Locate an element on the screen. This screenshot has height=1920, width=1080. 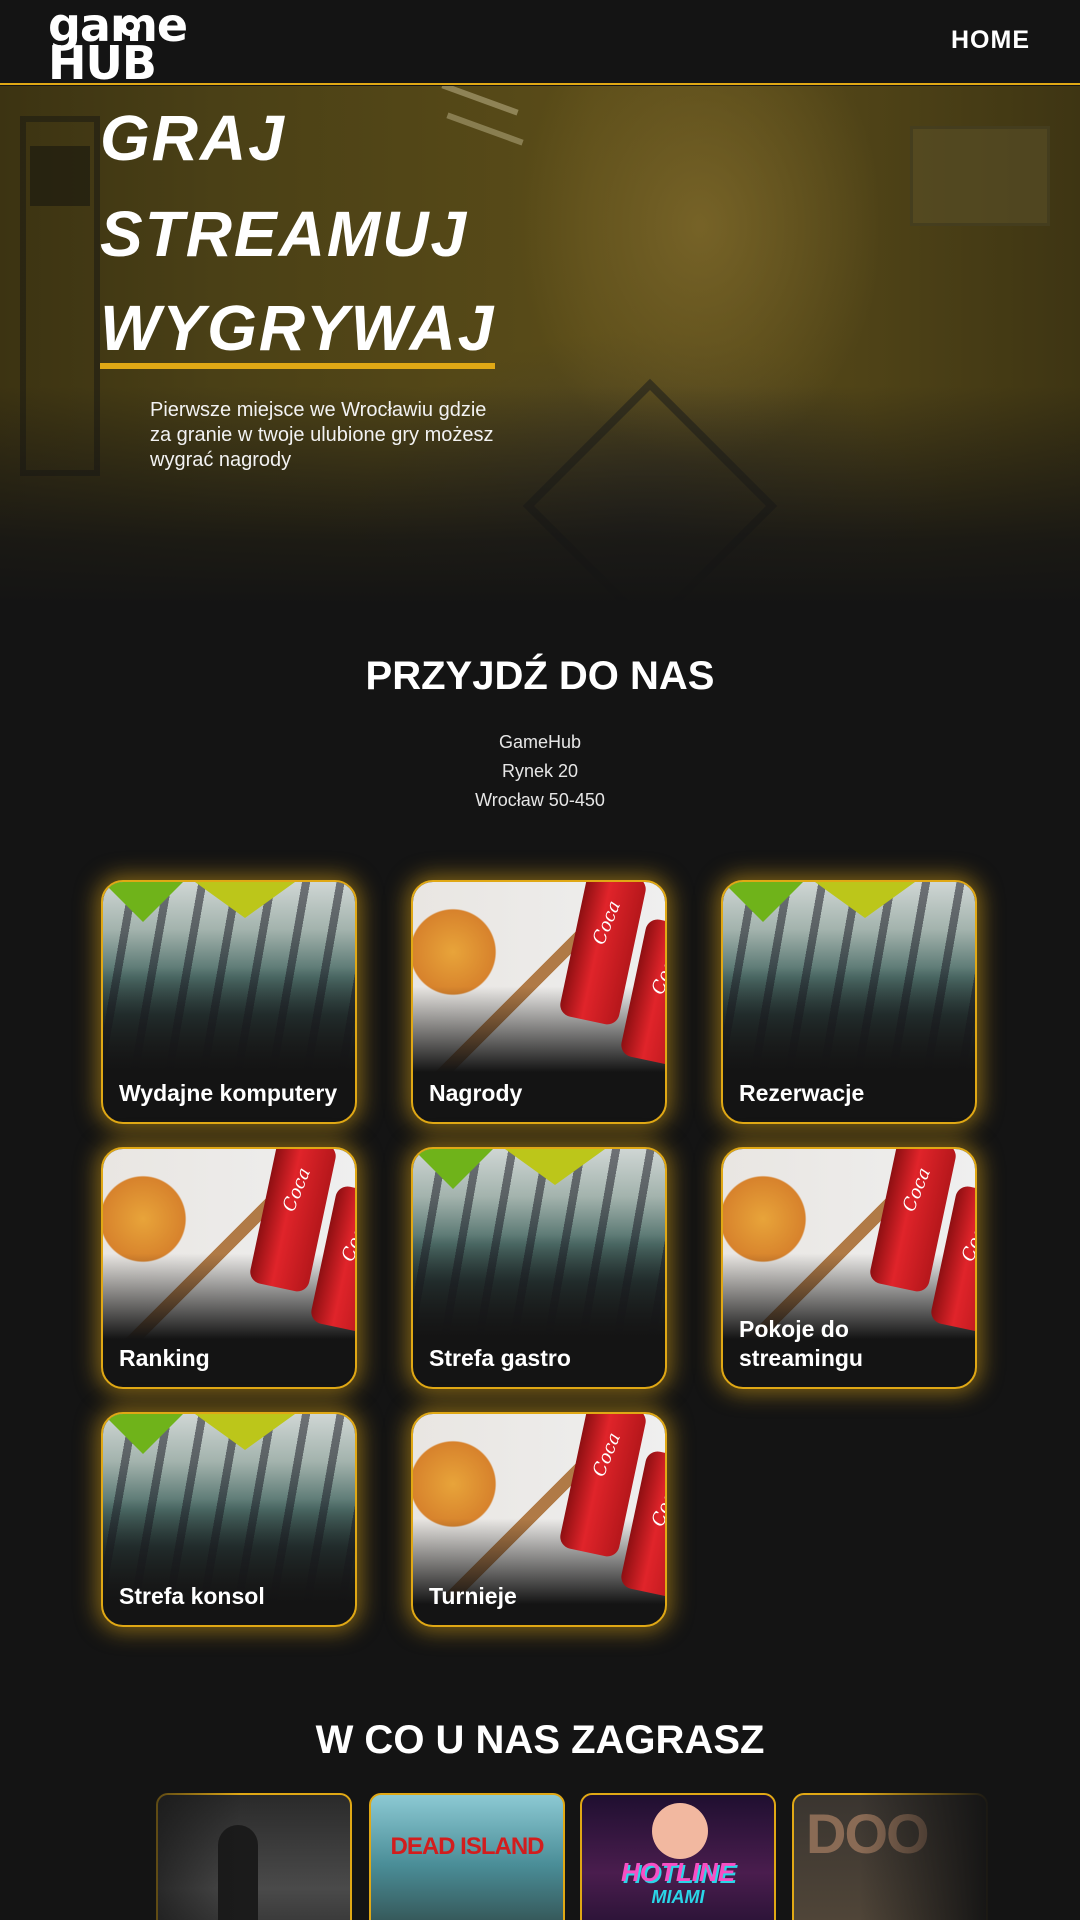
hero-bg-box is located at coordinates (980, 176).